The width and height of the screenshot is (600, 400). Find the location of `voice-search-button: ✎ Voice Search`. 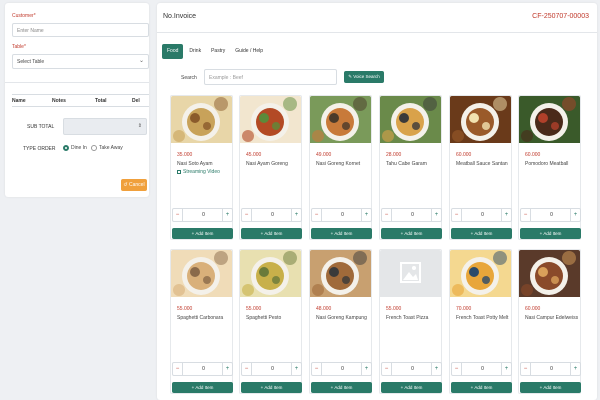

voice-search-button: ✎ Voice Search is located at coordinates (364, 77).